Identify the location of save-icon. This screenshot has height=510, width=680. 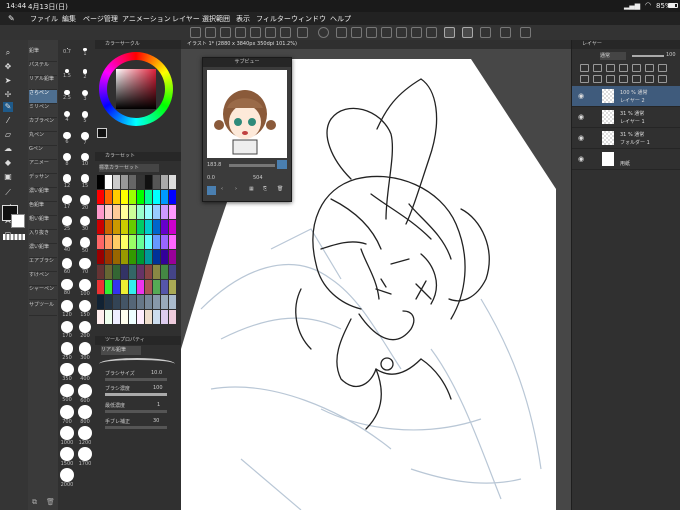
(225, 32).